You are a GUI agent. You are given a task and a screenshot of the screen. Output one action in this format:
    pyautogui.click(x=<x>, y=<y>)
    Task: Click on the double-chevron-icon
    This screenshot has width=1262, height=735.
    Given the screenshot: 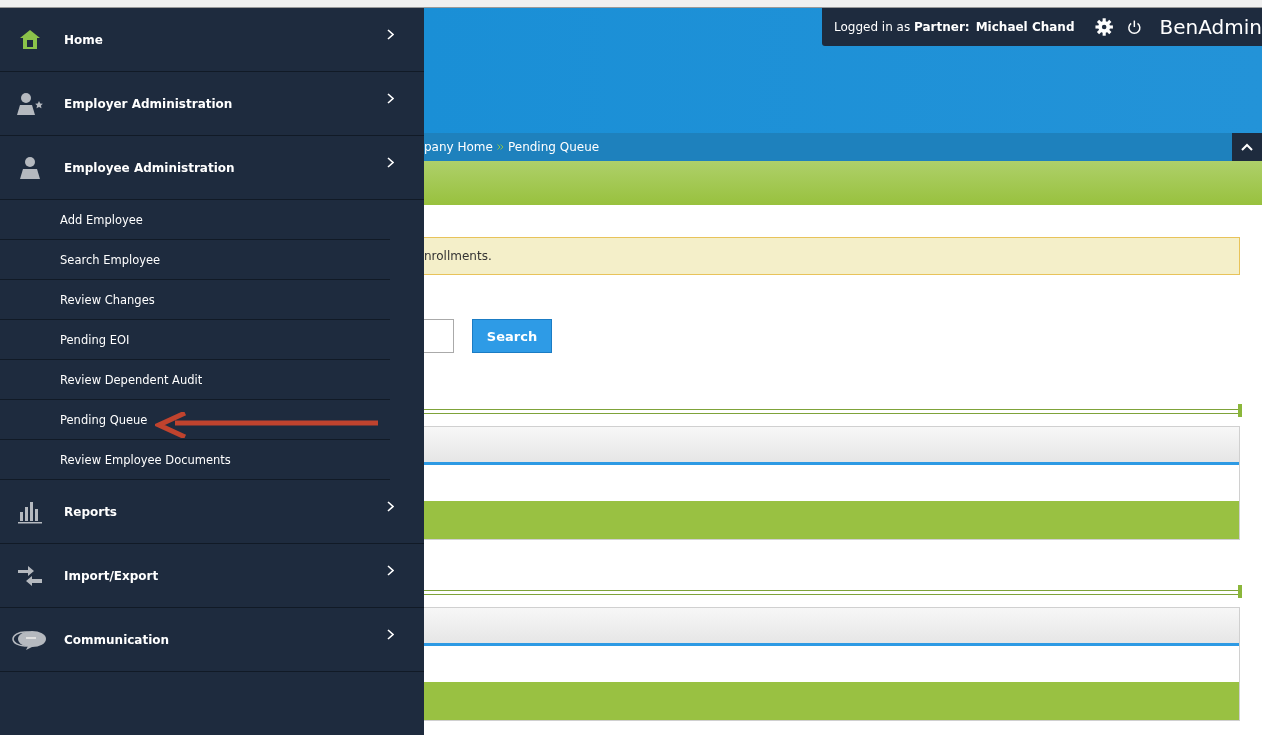 What is the action you would take?
    pyautogui.click(x=500, y=147)
    